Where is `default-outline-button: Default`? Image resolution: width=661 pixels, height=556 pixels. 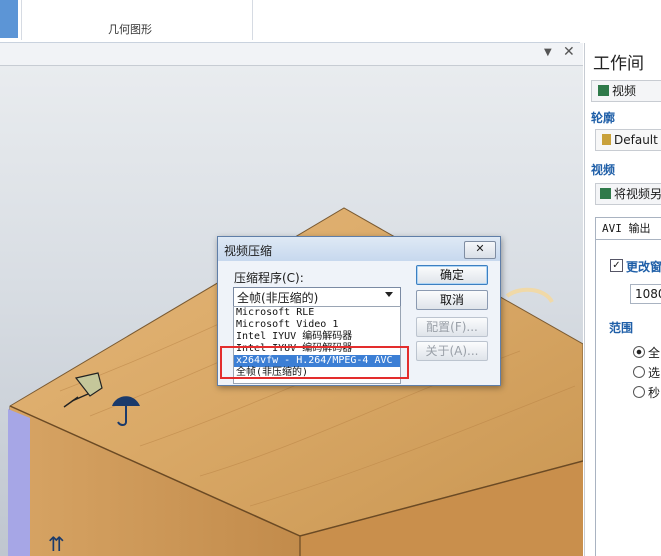
default-outline-button: Default is located at coordinates (628, 140).